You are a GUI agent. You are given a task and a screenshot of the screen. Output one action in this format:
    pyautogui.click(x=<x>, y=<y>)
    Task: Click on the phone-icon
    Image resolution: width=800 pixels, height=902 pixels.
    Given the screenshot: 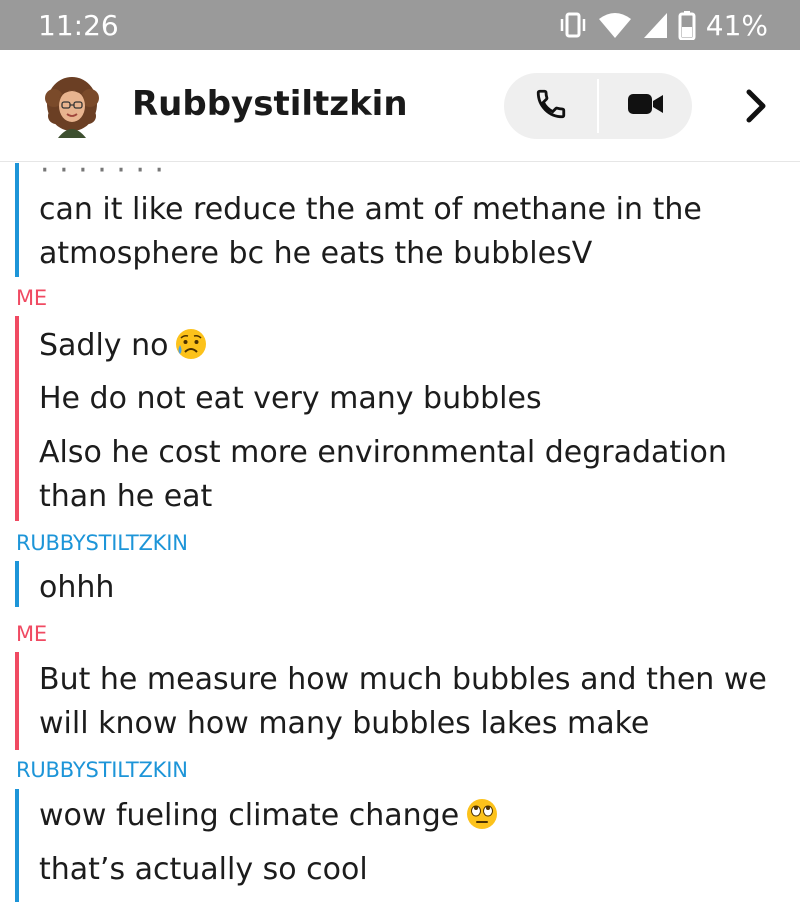 What is the action you would take?
    pyautogui.click(x=551, y=106)
    